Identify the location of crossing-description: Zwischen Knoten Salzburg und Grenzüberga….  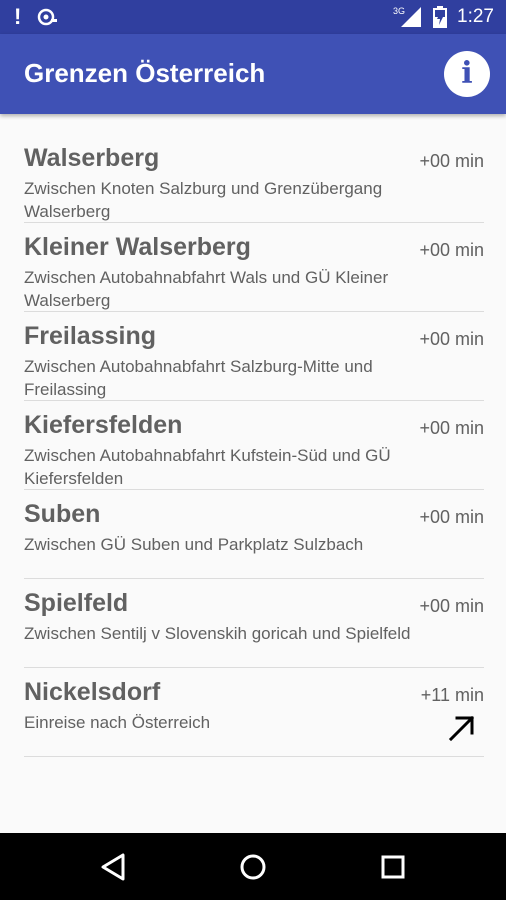
(203, 200).